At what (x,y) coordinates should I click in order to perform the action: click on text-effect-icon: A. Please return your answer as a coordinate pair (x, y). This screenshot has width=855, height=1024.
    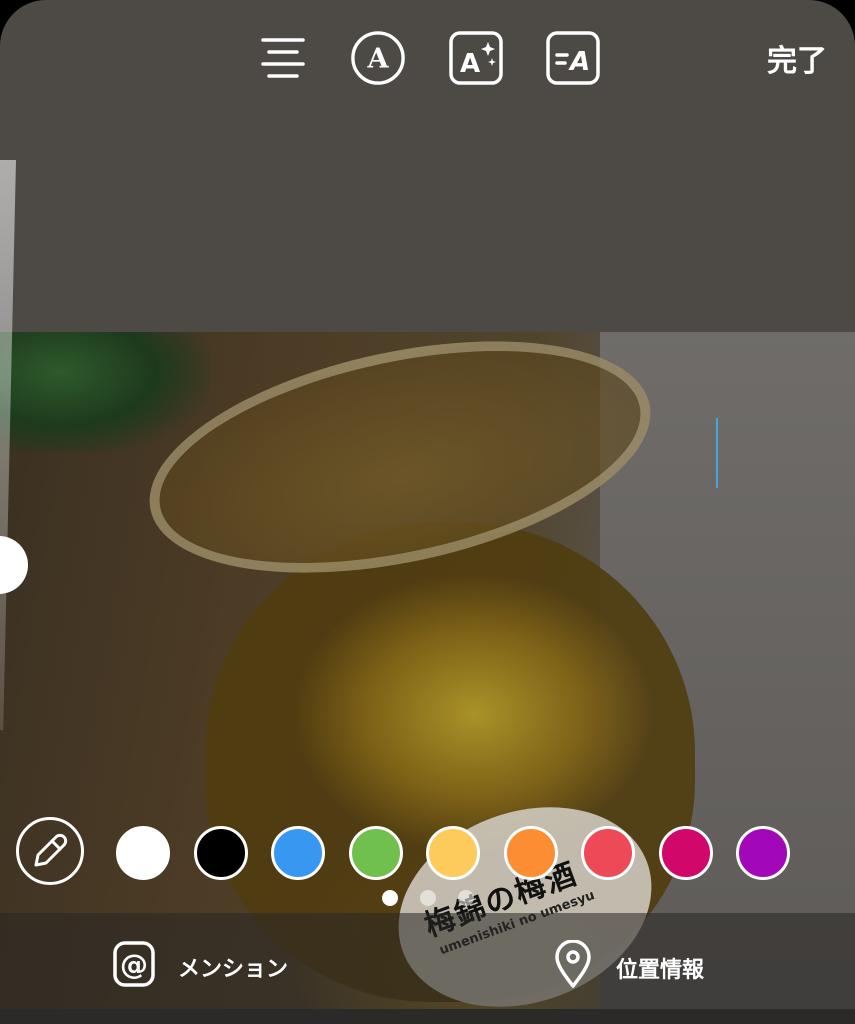
    Looking at the image, I should click on (476, 58).